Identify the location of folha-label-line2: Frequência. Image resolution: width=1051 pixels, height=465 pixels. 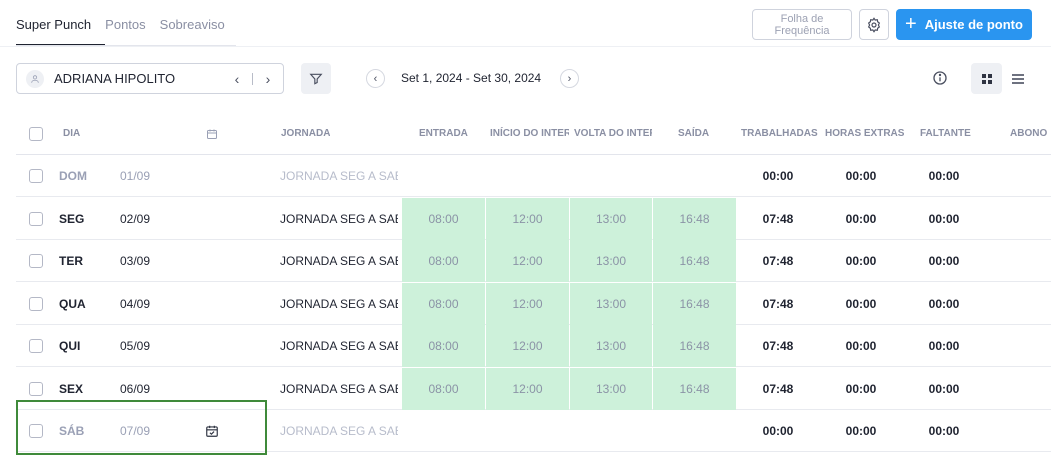
(802, 31).